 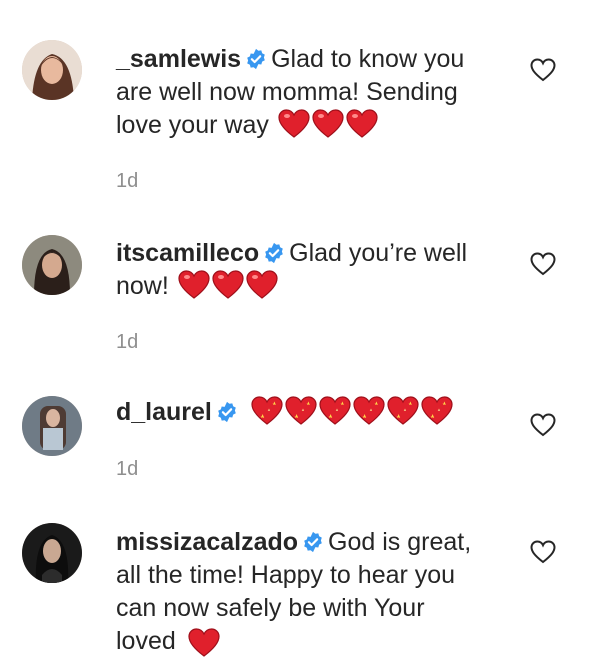 What do you see at coordinates (178, 59) in the screenshot?
I see `comment-username: _samlewis` at bounding box center [178, 59].